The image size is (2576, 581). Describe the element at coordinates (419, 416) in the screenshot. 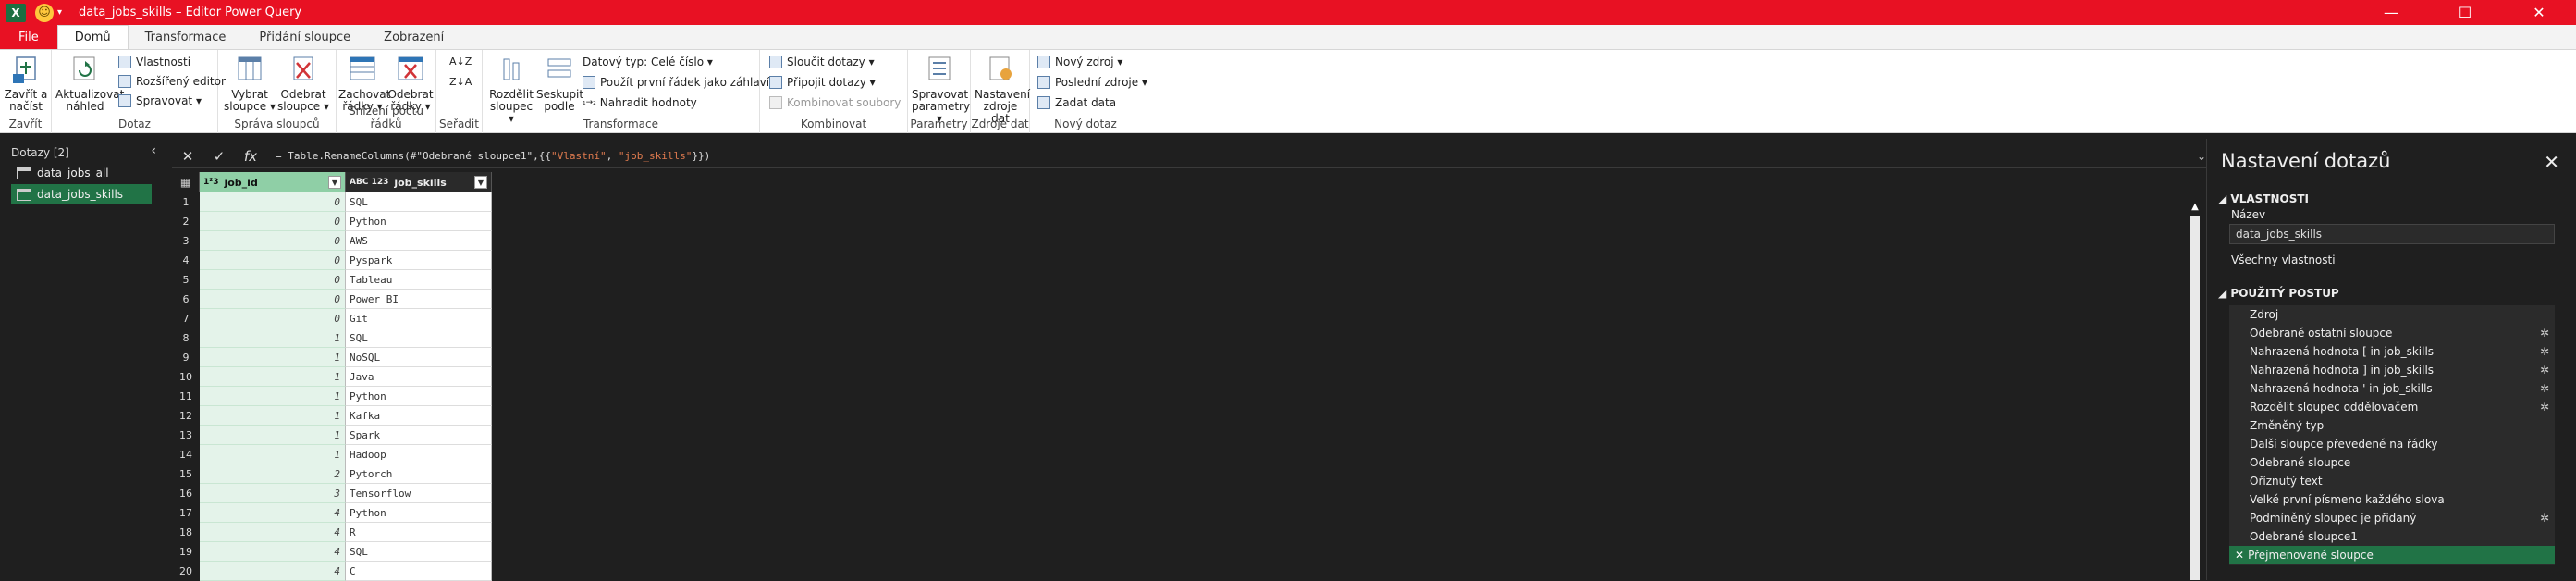

I see `cell-job-skills: Kafka` at that location.